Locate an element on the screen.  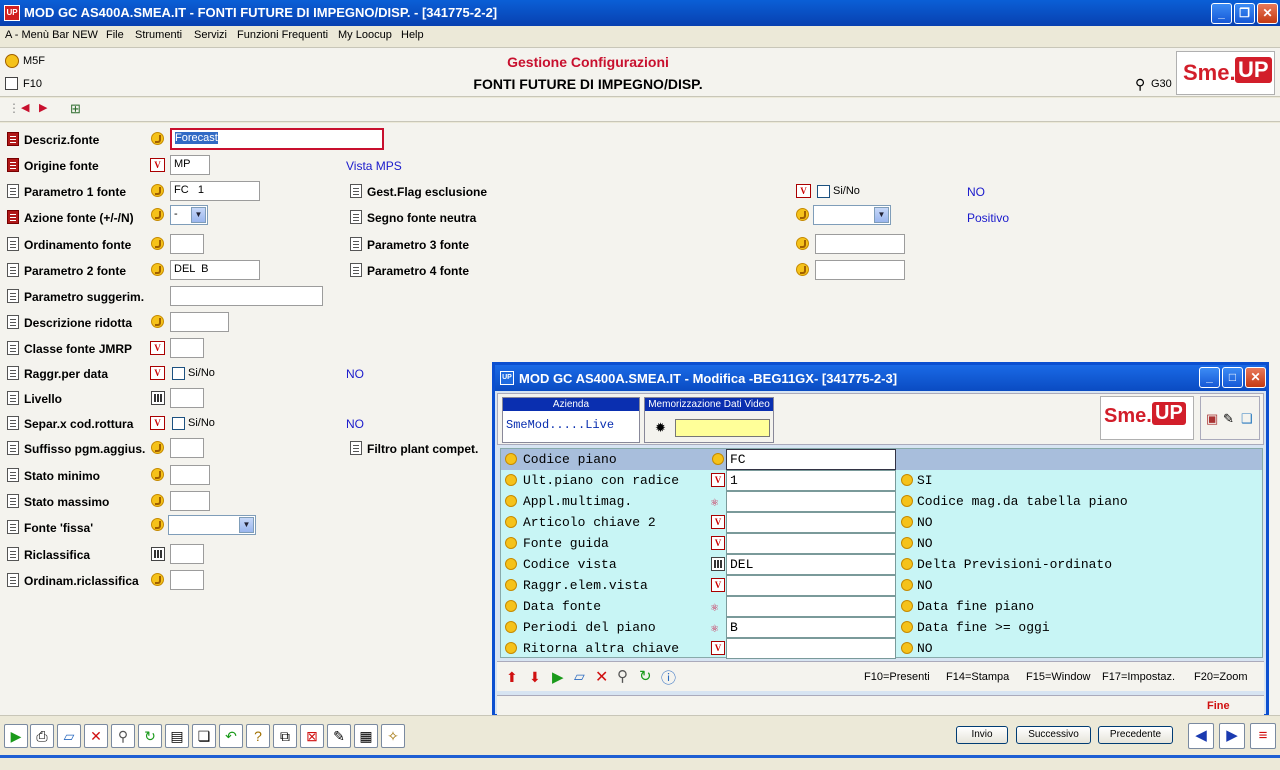
invio-button: Invio is located at coordinates (982, 735).